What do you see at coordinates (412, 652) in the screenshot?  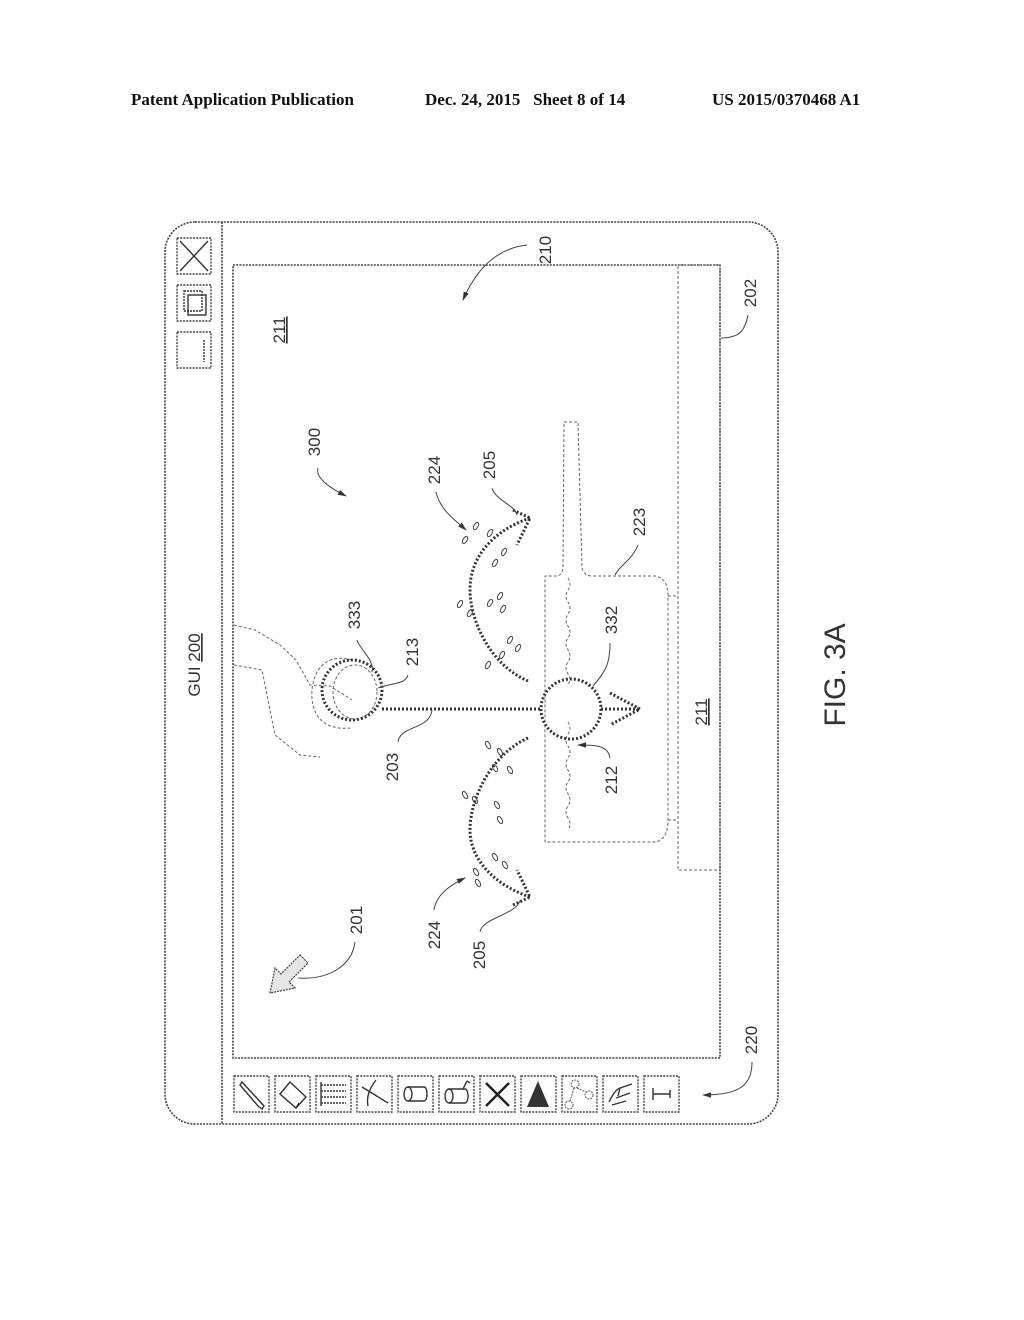 I see `ref-label-213: 213` at bounding box center [412, 652].